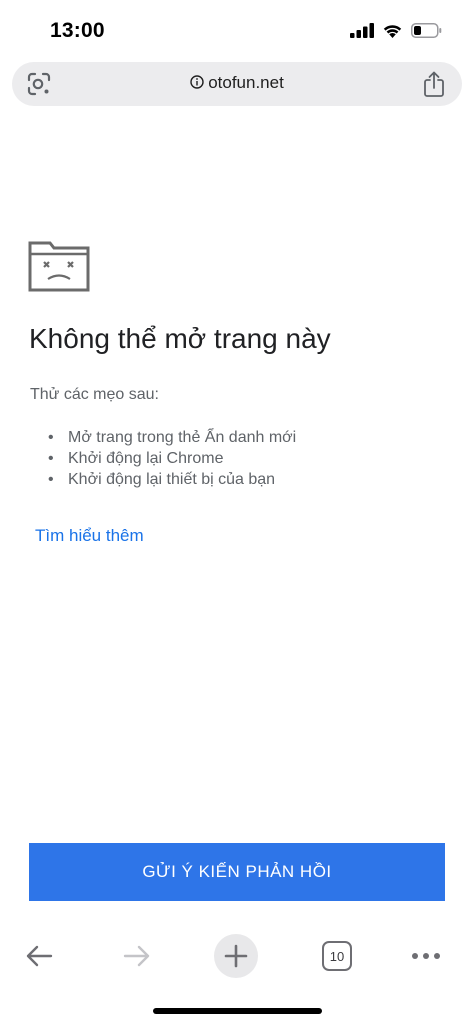 The width and height of the screenshot is (474, 1024). Describe the element at coordinates (59, 266) in the screenshot. I see `sad-folder-icon` at that location.